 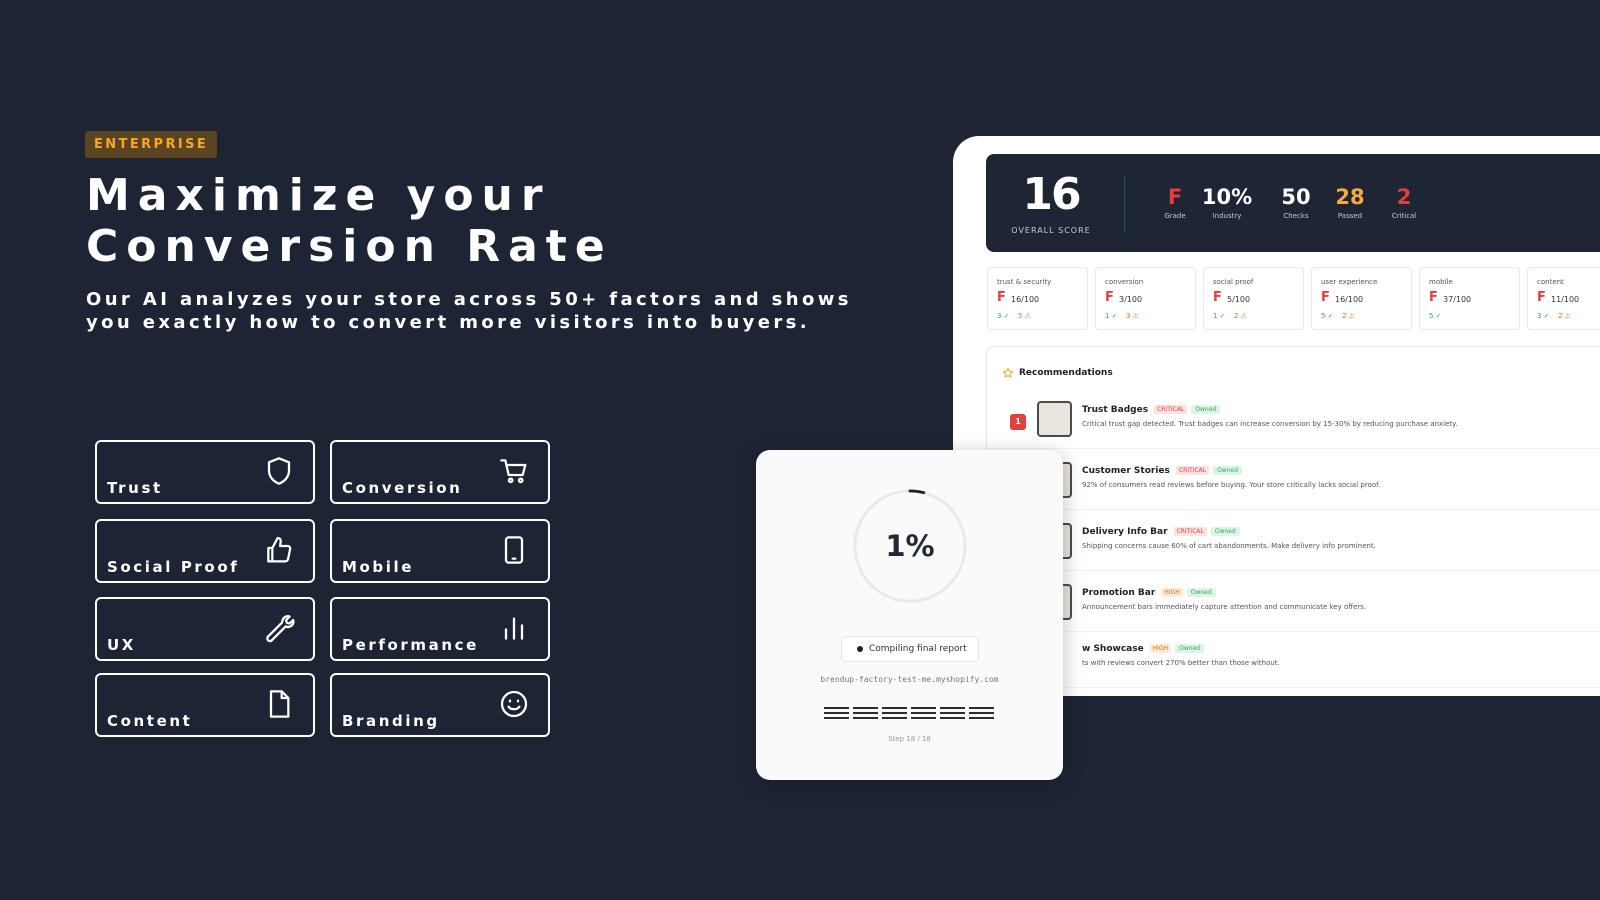 What do you see at coordinates (1024, 316) in the screenshot?
I see `category-warnings: 5 ⚠` at bounding box center [1024, 316].